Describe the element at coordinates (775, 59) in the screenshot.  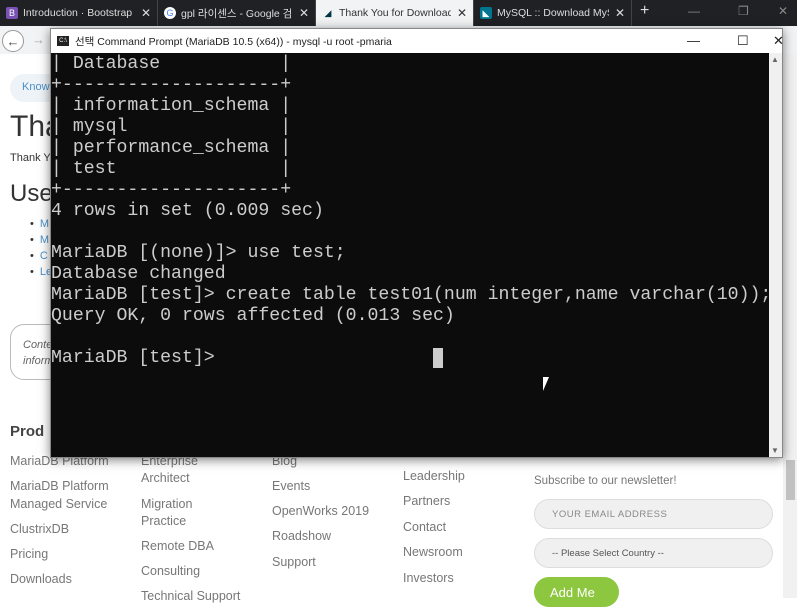
I see `scroll-up-icon: ▲` at that location.